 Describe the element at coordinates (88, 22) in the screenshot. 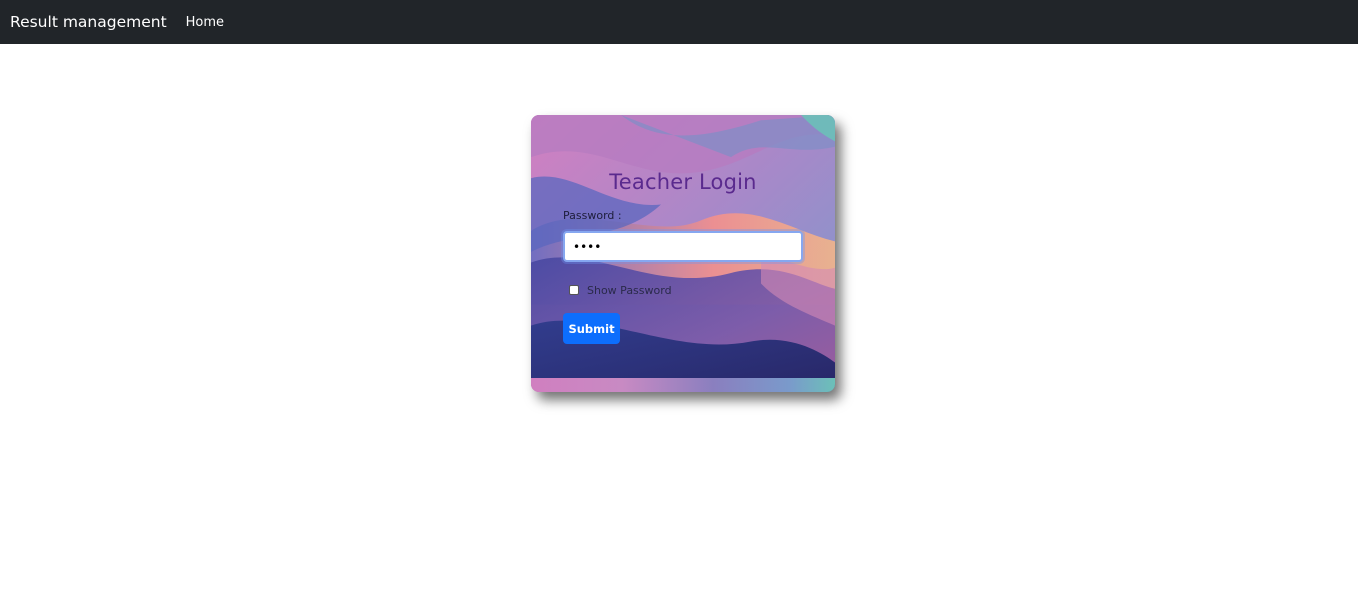

I see `brand-link: Result management` at that location.